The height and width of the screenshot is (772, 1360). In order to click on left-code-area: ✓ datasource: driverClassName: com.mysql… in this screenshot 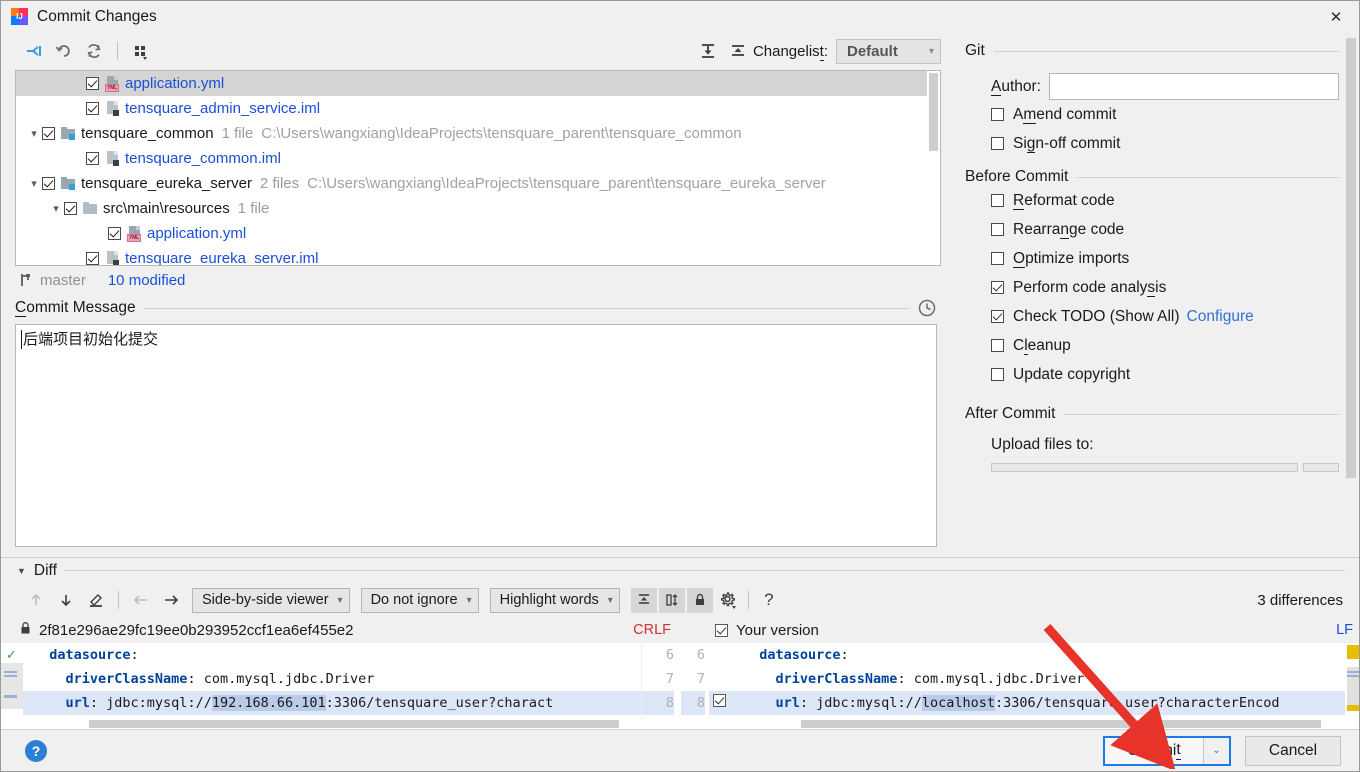, I will do `click(341, 686)`.